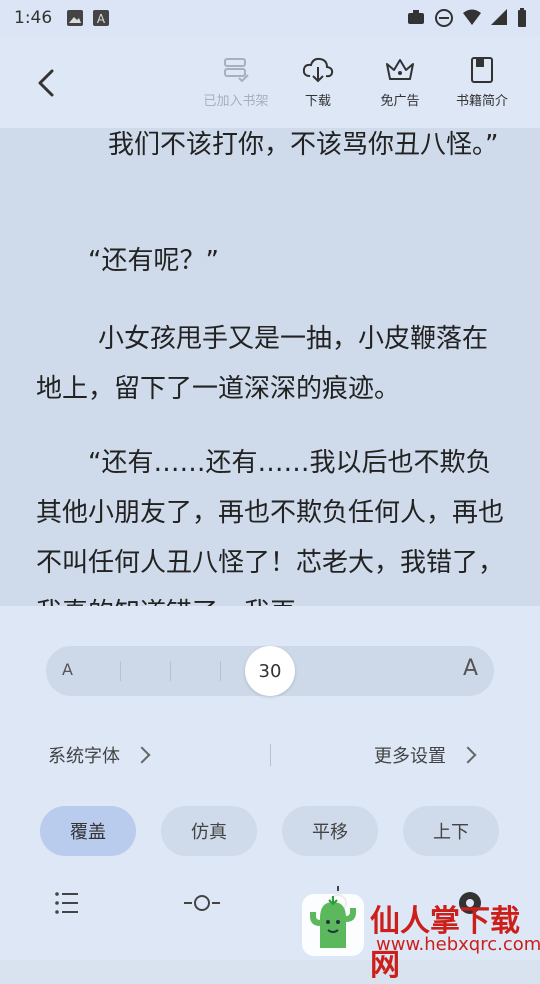  I want to click on font-size-max-label: A, so click(470, 668).